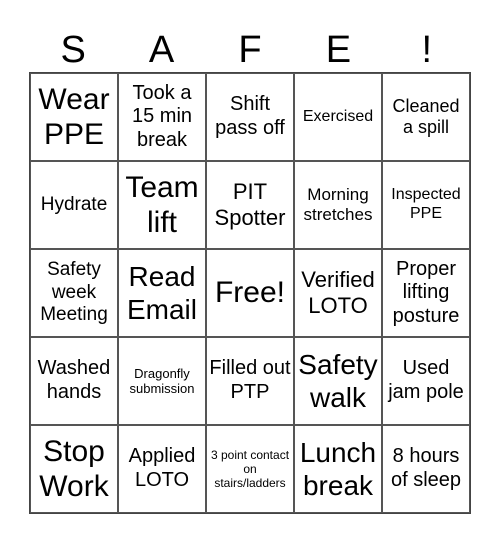 This screenshot has width=500, height=544. I want to click on bingo-cell: Verified LOTO, so click(338, 293).